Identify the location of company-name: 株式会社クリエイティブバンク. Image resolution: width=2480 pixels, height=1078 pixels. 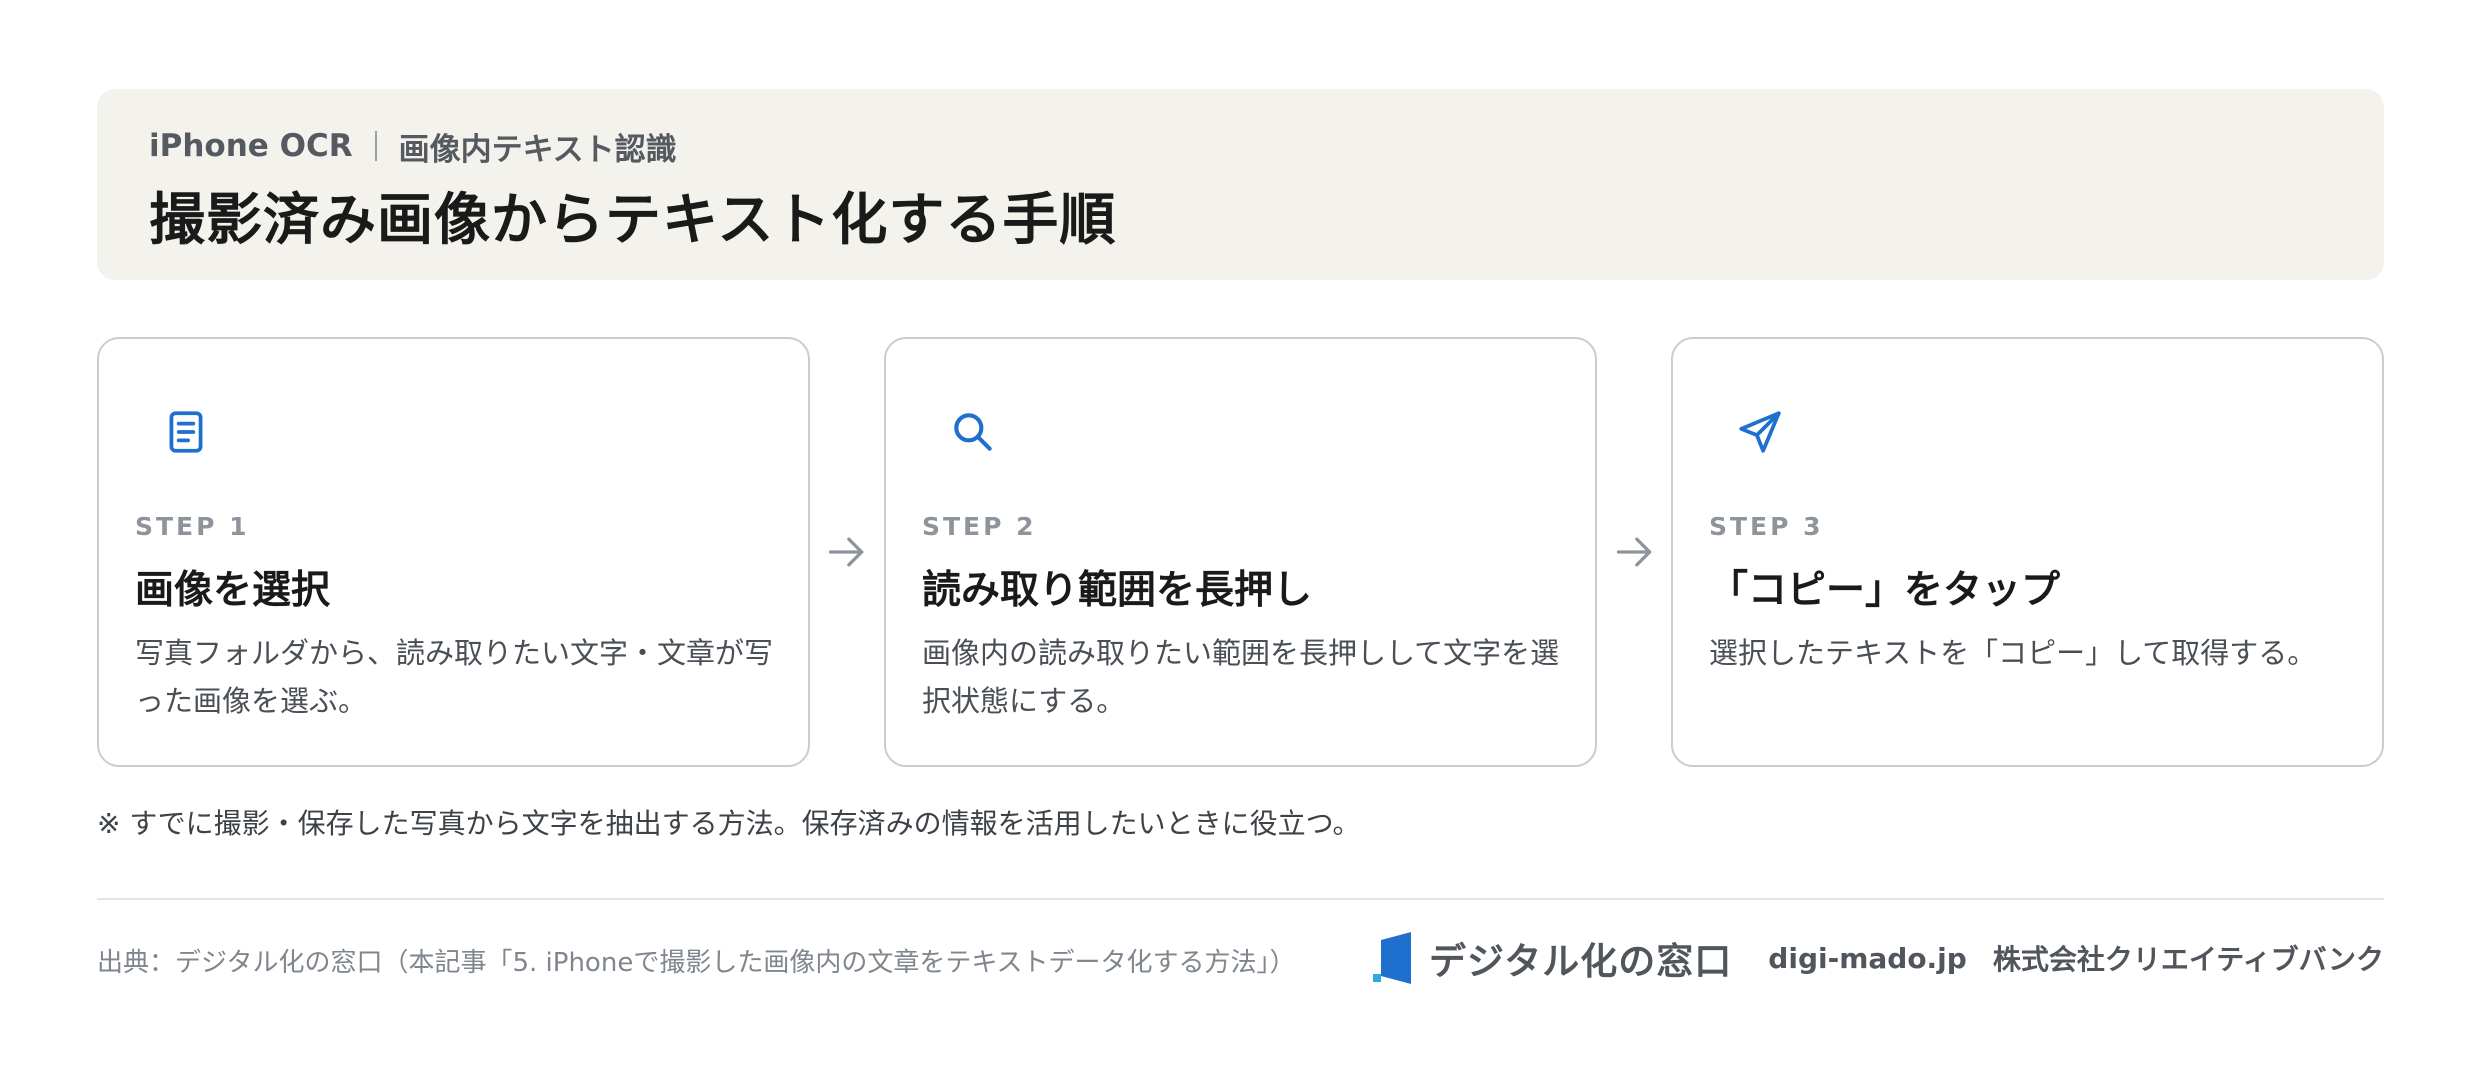
(2188, 959).